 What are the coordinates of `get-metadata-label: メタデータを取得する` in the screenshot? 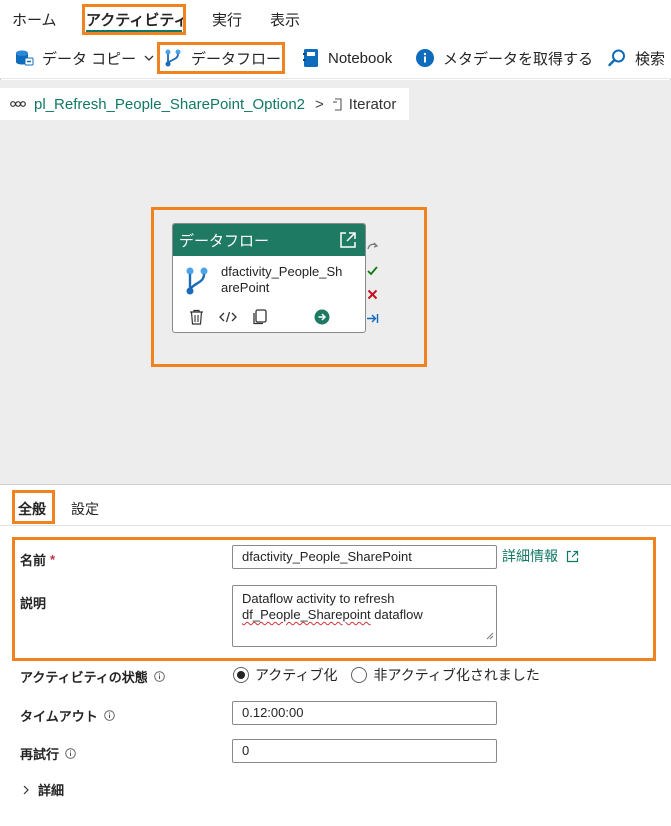 It's located at (518, 59).